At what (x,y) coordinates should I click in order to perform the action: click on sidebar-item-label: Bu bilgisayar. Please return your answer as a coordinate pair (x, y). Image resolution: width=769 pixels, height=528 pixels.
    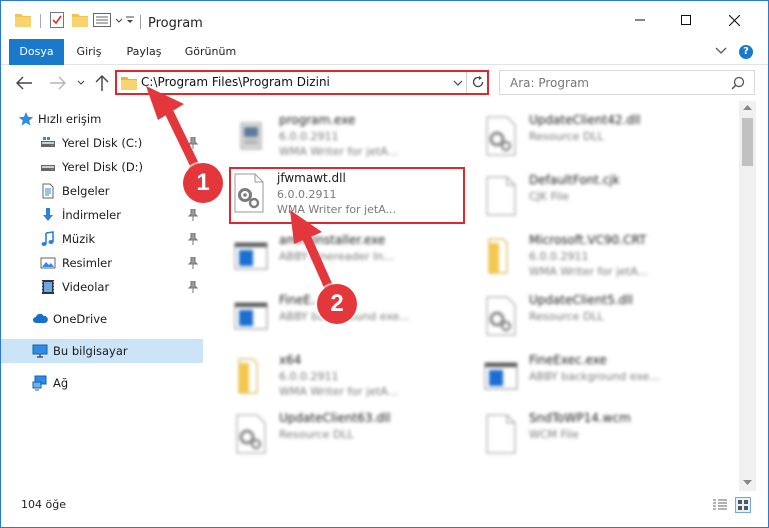
    Looking at the image, I should click on (90, 351).